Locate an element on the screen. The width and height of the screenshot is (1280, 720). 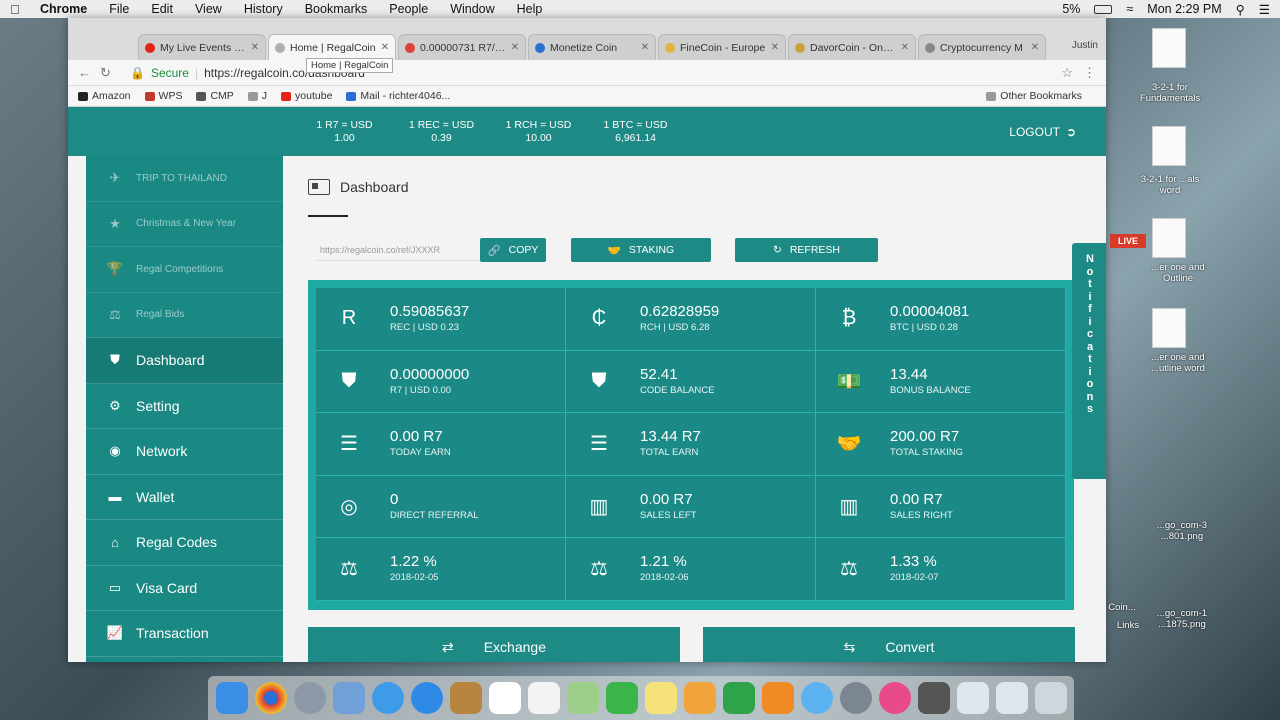
system-preferences-icon is located at coordinates (856, 698).